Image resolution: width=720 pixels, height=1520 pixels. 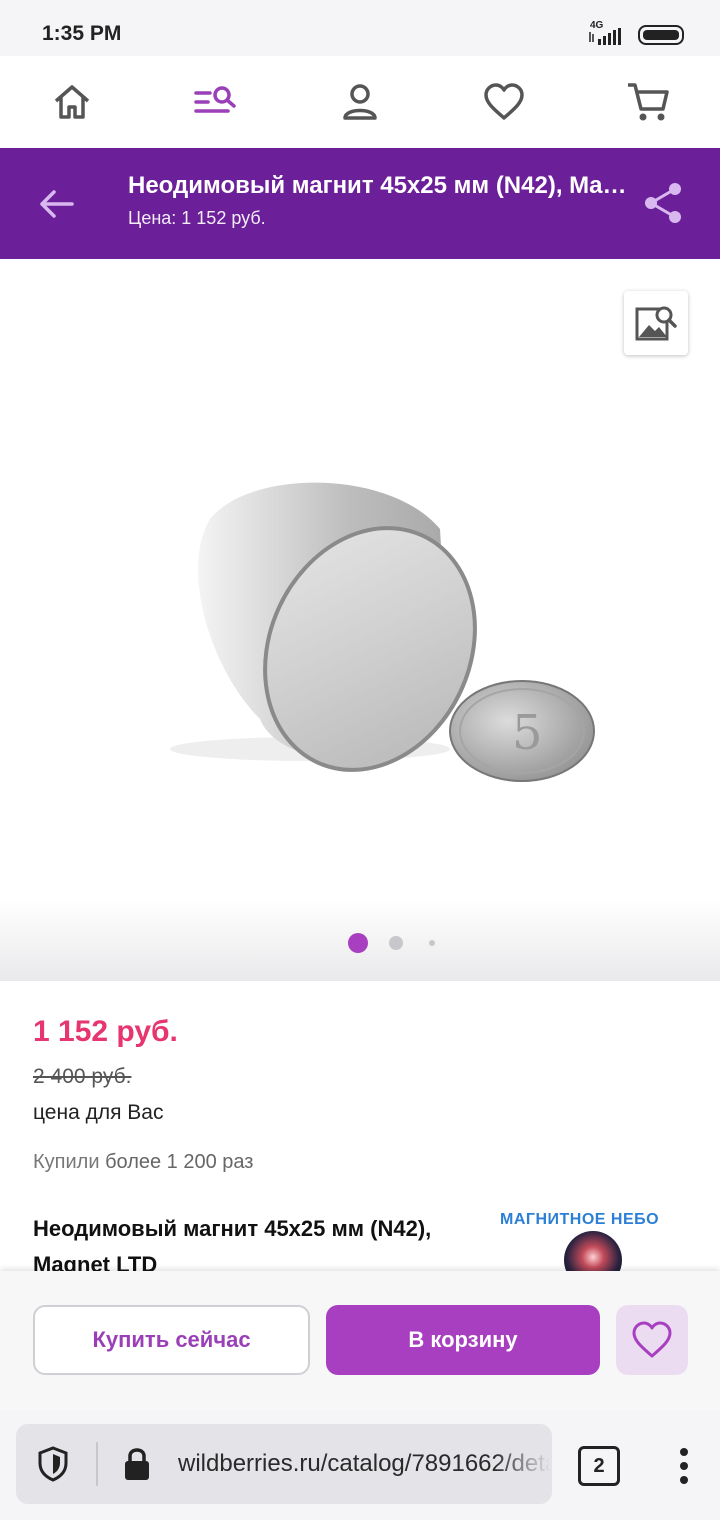 I want to click on home-icon, so click(x=72, y=102).